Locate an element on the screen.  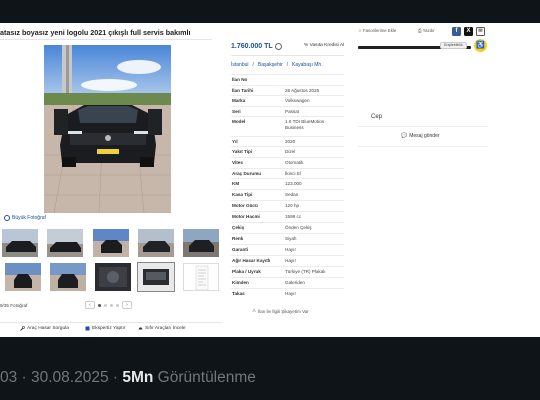
detail-key: Ağır Hasar Kayıtlı is located at coordinates (251, 260).